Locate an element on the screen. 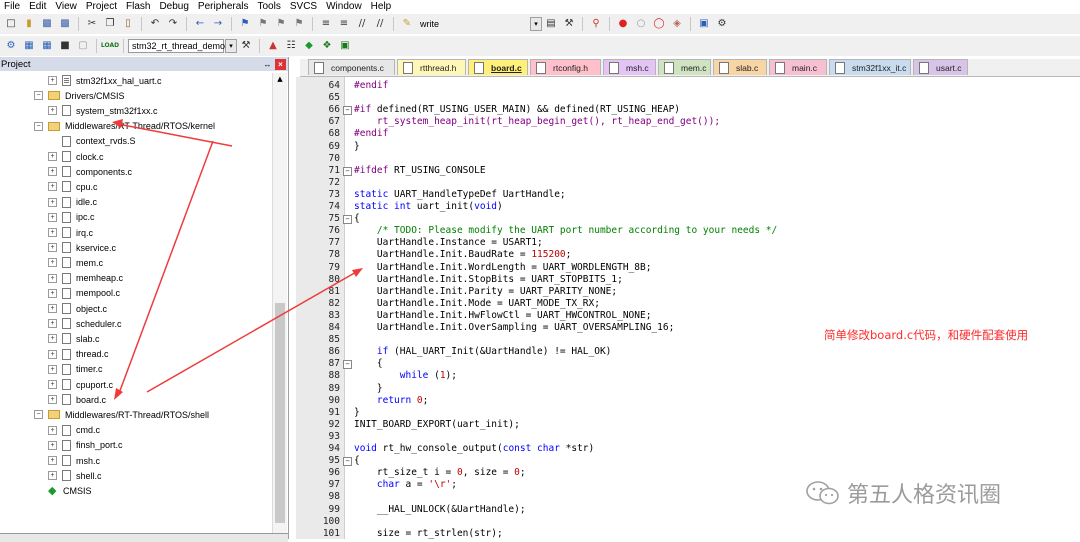 This screenshot has width=1080, height=542. project-scrollbar: ▲ ▼ is located at coordinates (279, 307).